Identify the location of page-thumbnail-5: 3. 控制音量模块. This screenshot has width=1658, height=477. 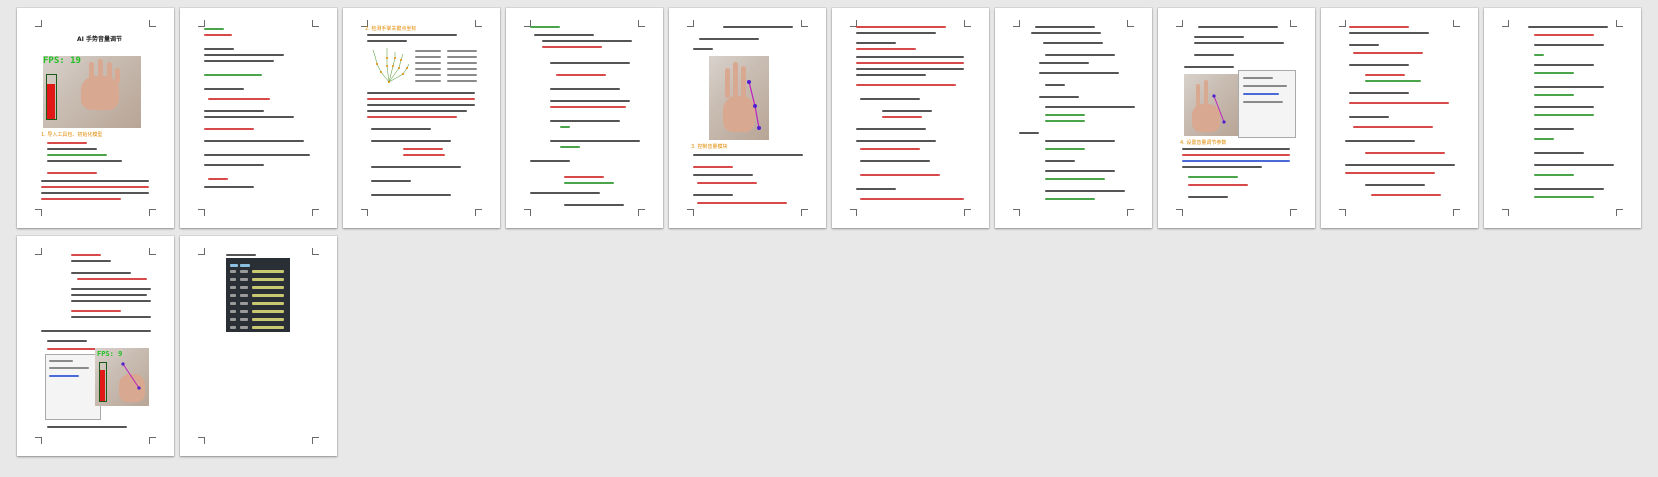
(747, 118).